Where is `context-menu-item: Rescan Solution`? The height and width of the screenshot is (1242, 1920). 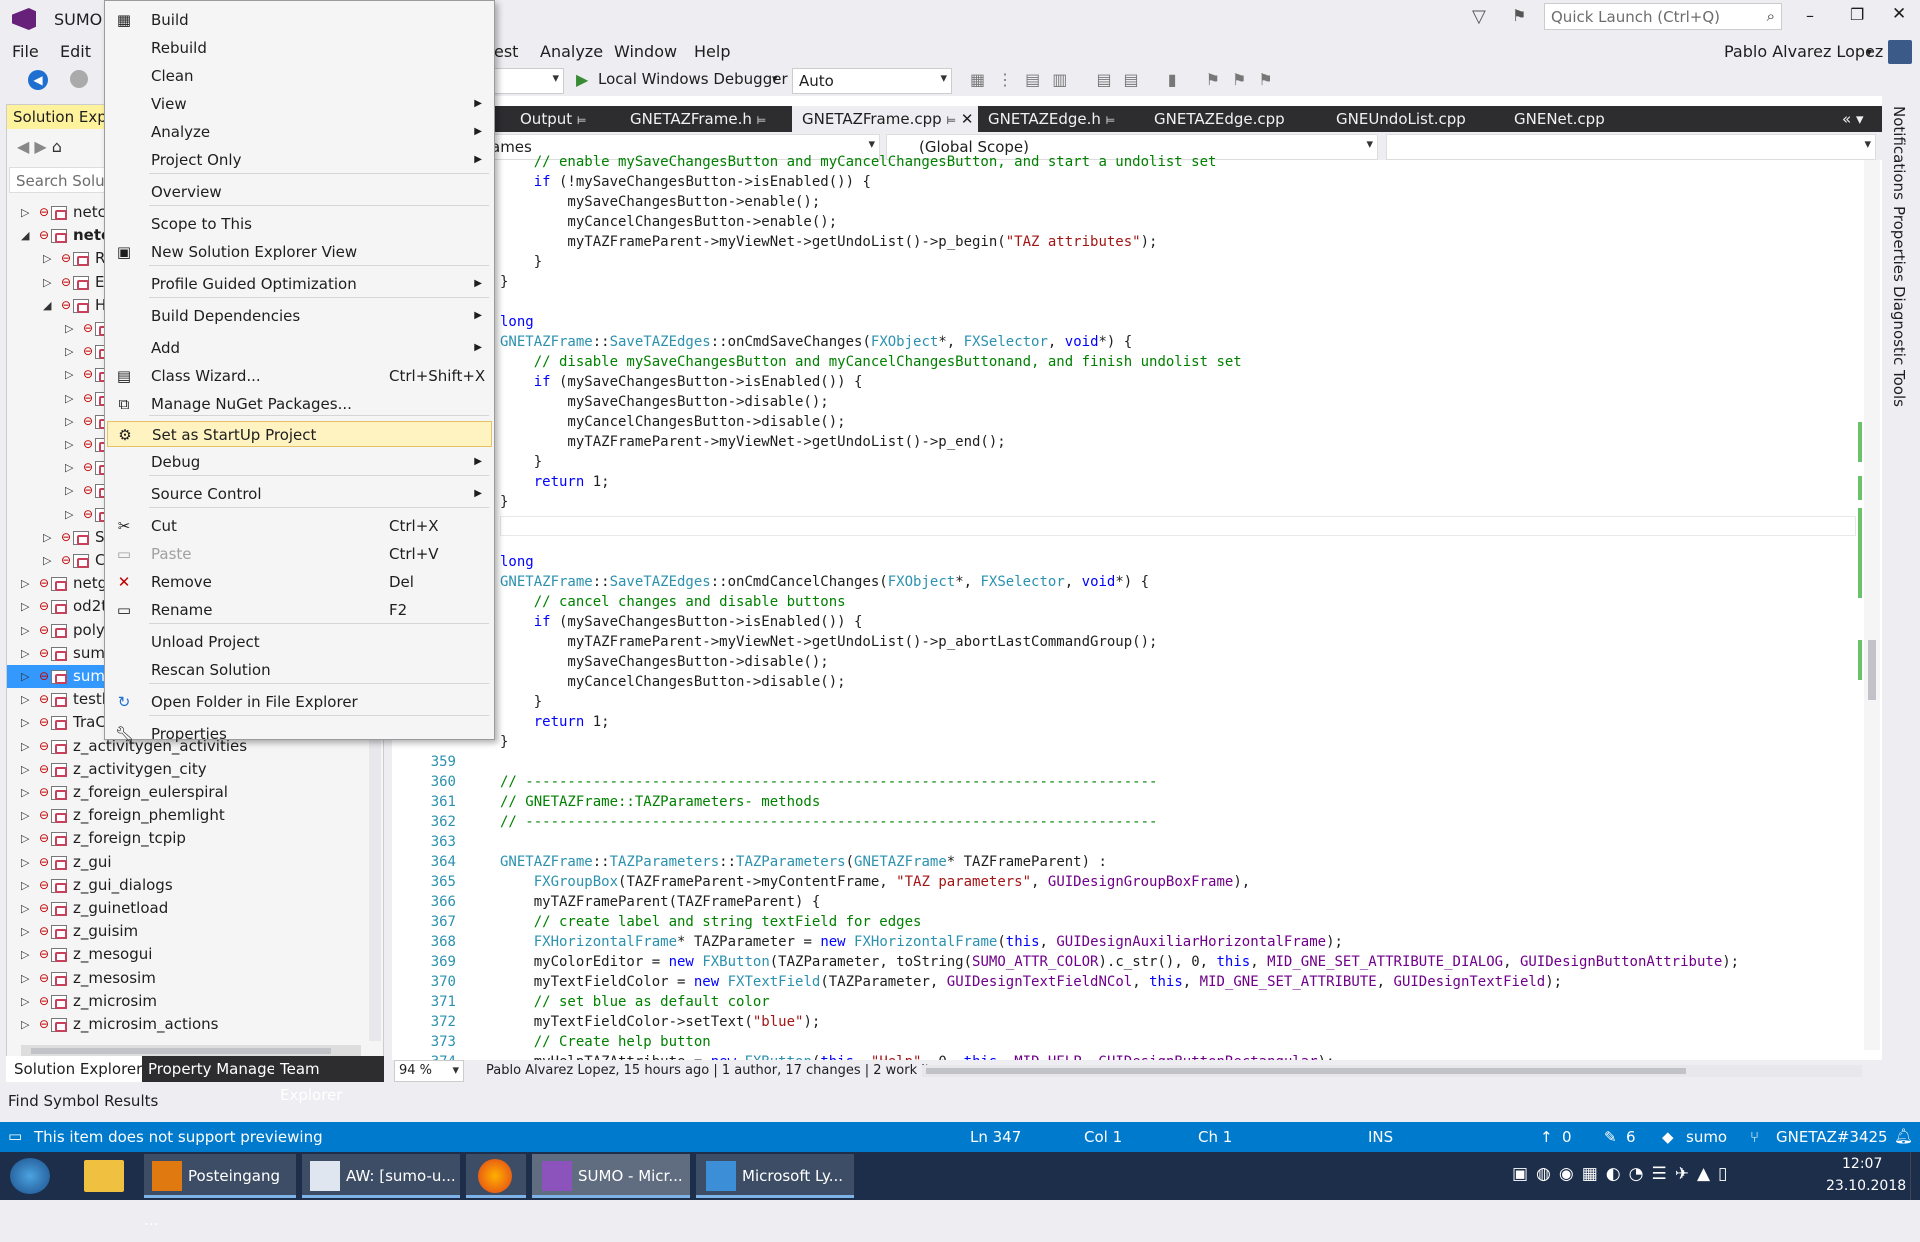 context-menu-item: Rescan Solution is located at coordinates (299, 670).